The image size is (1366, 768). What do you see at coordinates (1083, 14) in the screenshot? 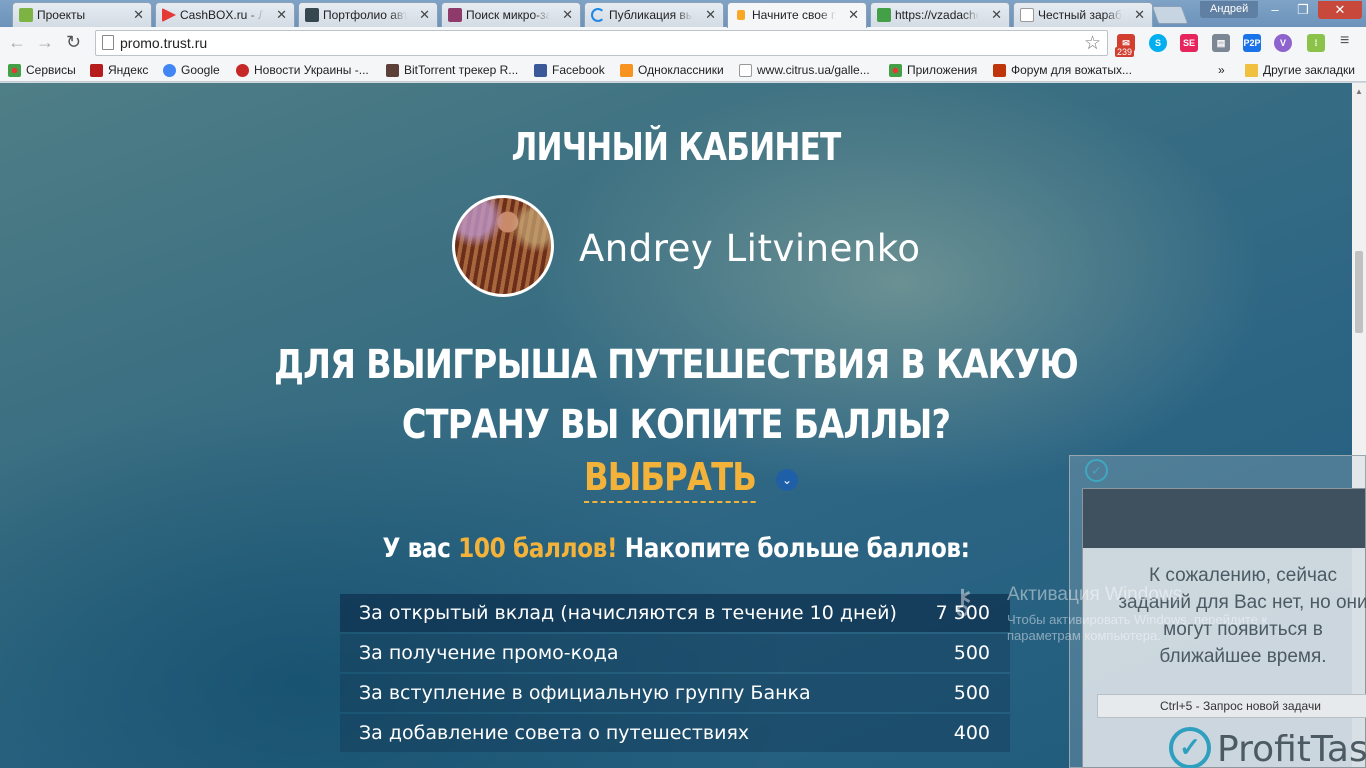
I see `tab-honest-earnings: Честный зараб ✕` at bounding box center [1083, 14].